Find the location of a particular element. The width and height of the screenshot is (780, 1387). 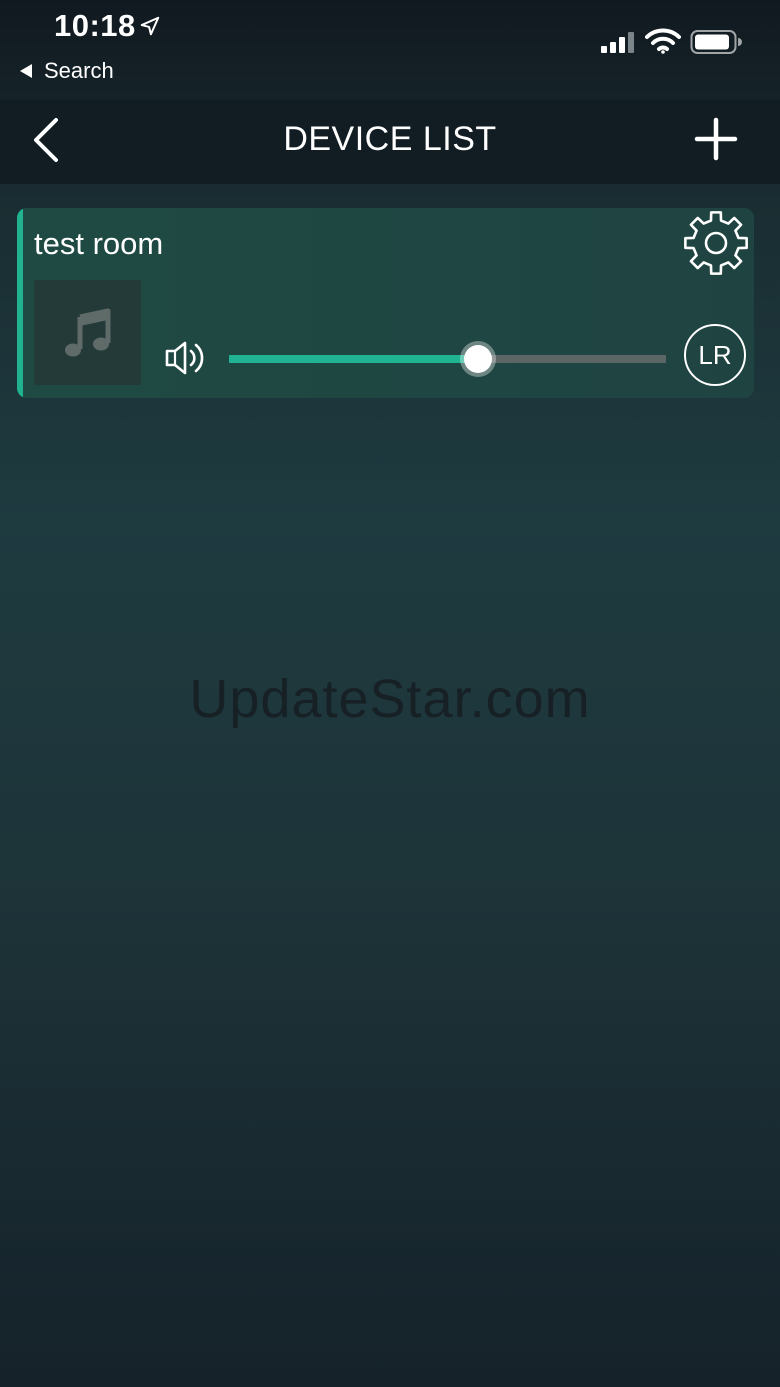

back-to-app-link: Search is located at coordinates (67, 71).